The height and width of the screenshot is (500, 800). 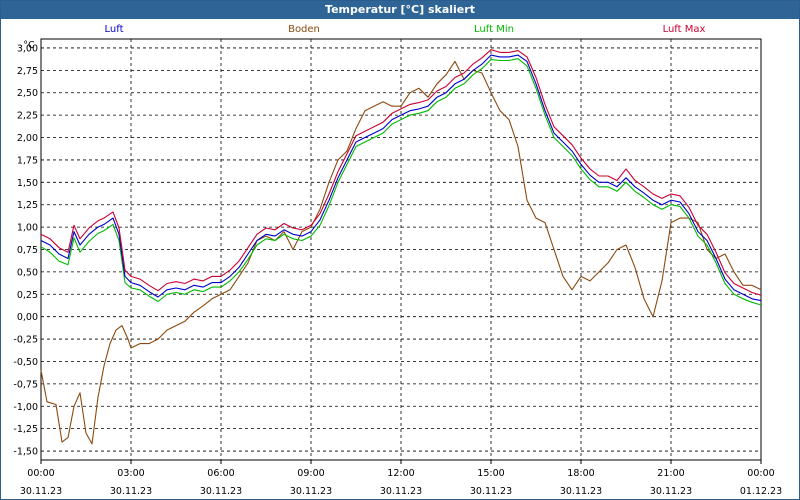 What do you see at coordinates (25, 429) in the screenshot?
I see `y-tick-label: -1,25` at bounding box center [25, 429].